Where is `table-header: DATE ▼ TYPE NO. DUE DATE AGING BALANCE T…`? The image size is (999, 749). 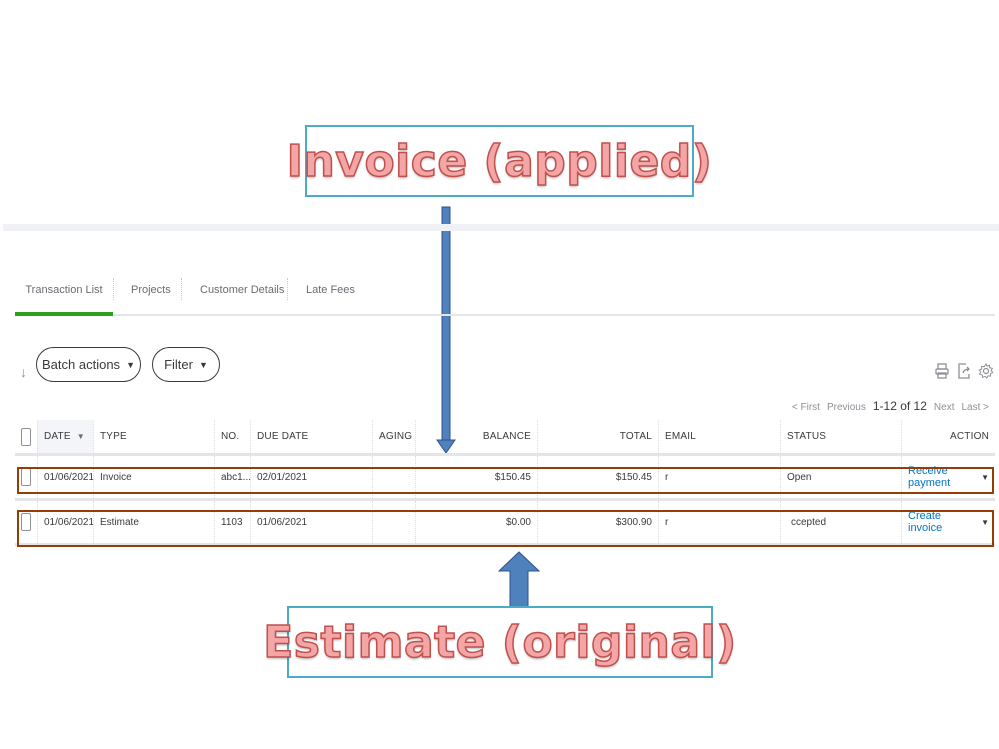 table-header: DATE ▼ TYPE NO. DUE DATE AGING BALANCE T… is located at coordinates (505, 438).